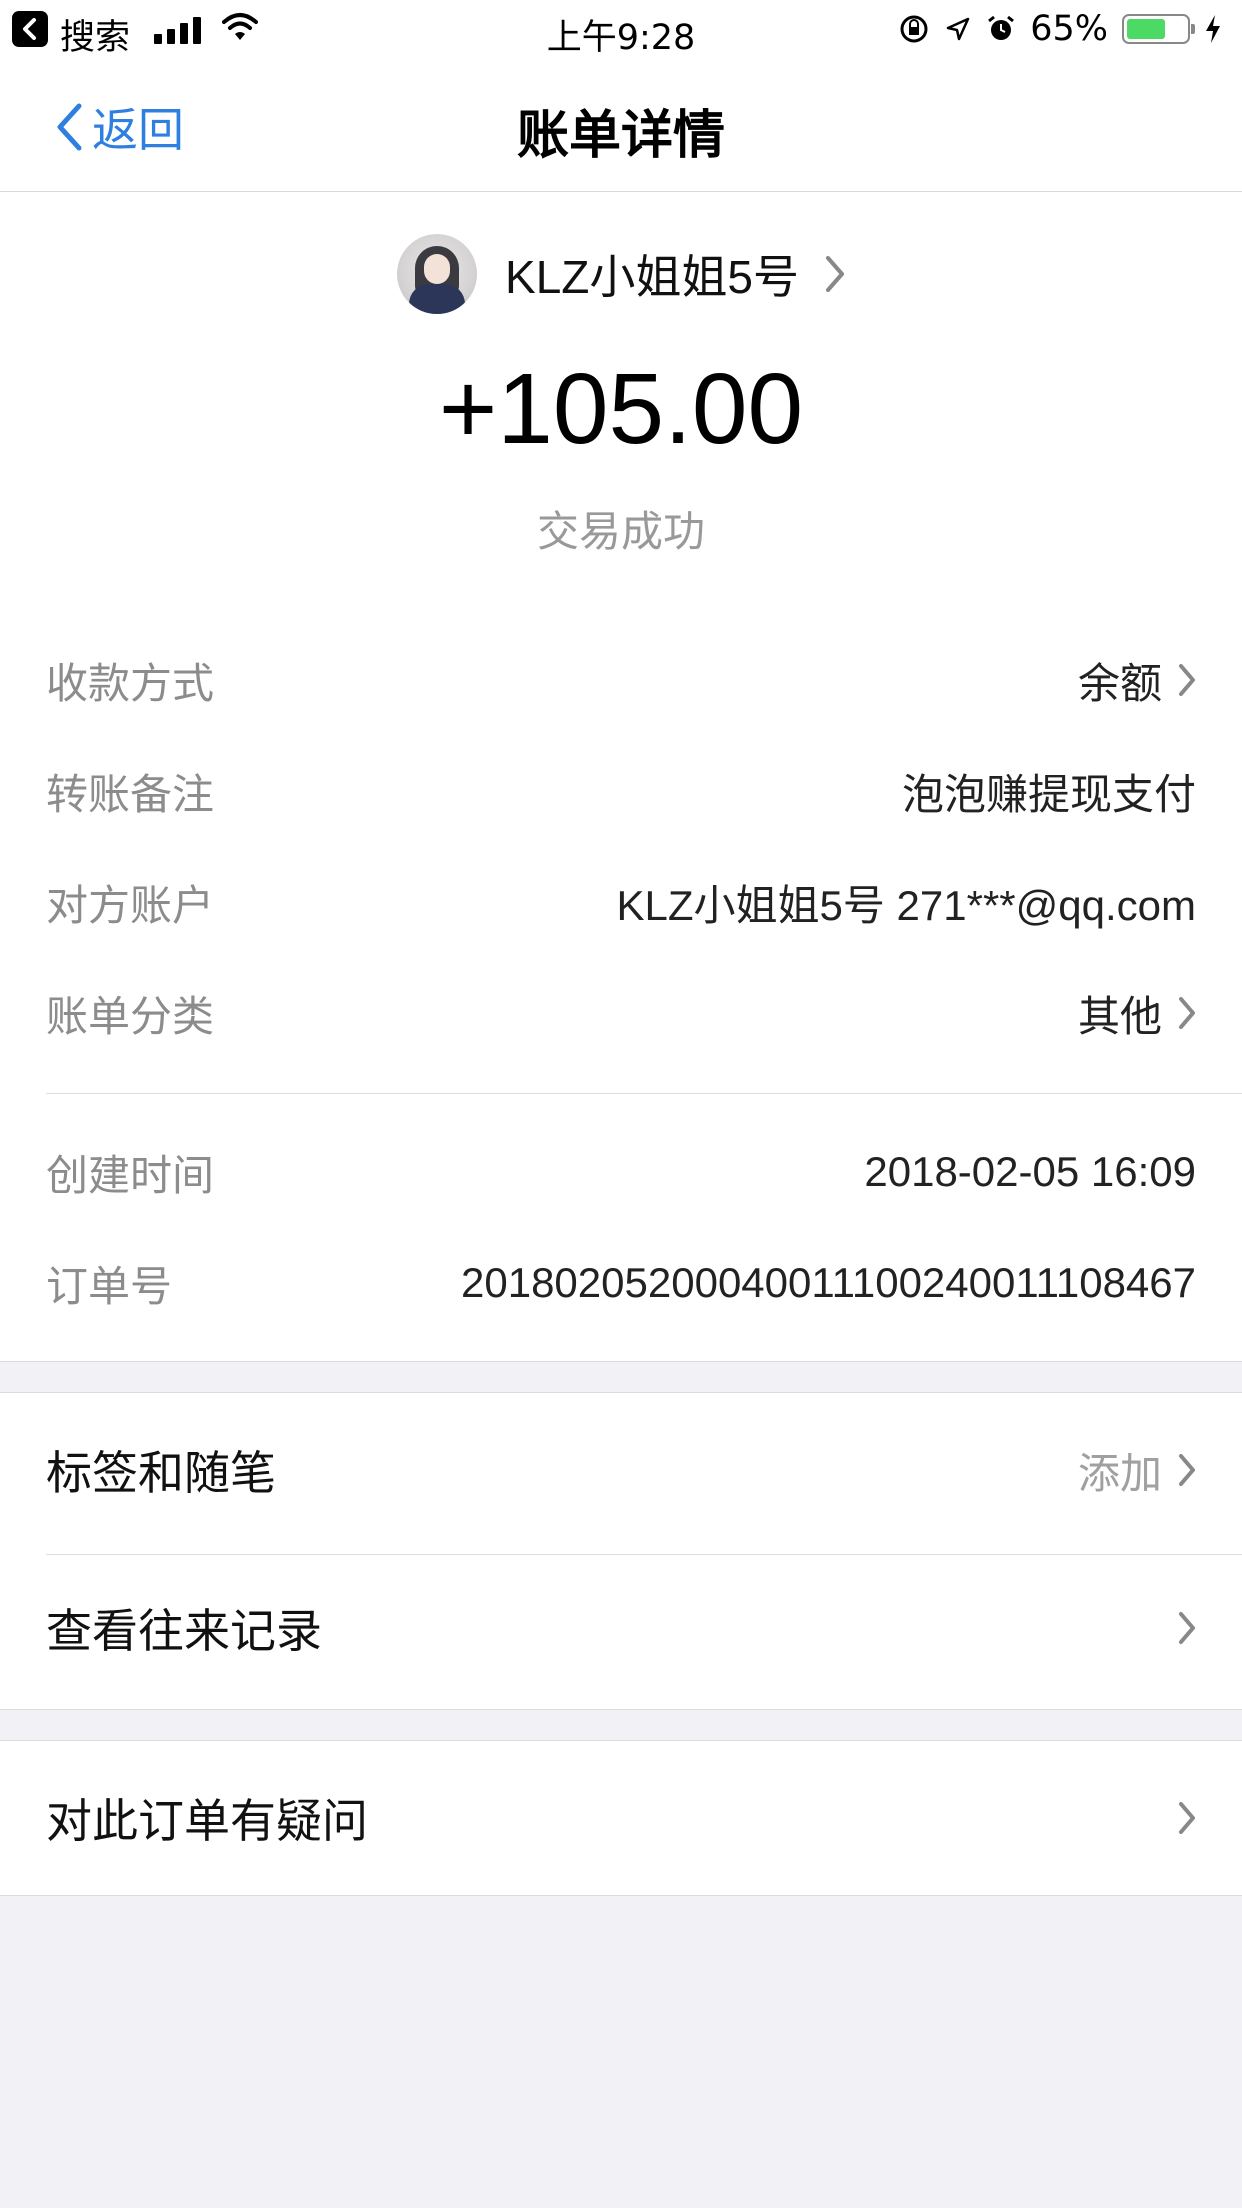 This screenshot has height=2208, width=1242. What do you see at coordinates (1030, 1171) in the screenshot?
I see `detail-value: 2018-02-05 16:09` at bounding box center [1030, 1171].